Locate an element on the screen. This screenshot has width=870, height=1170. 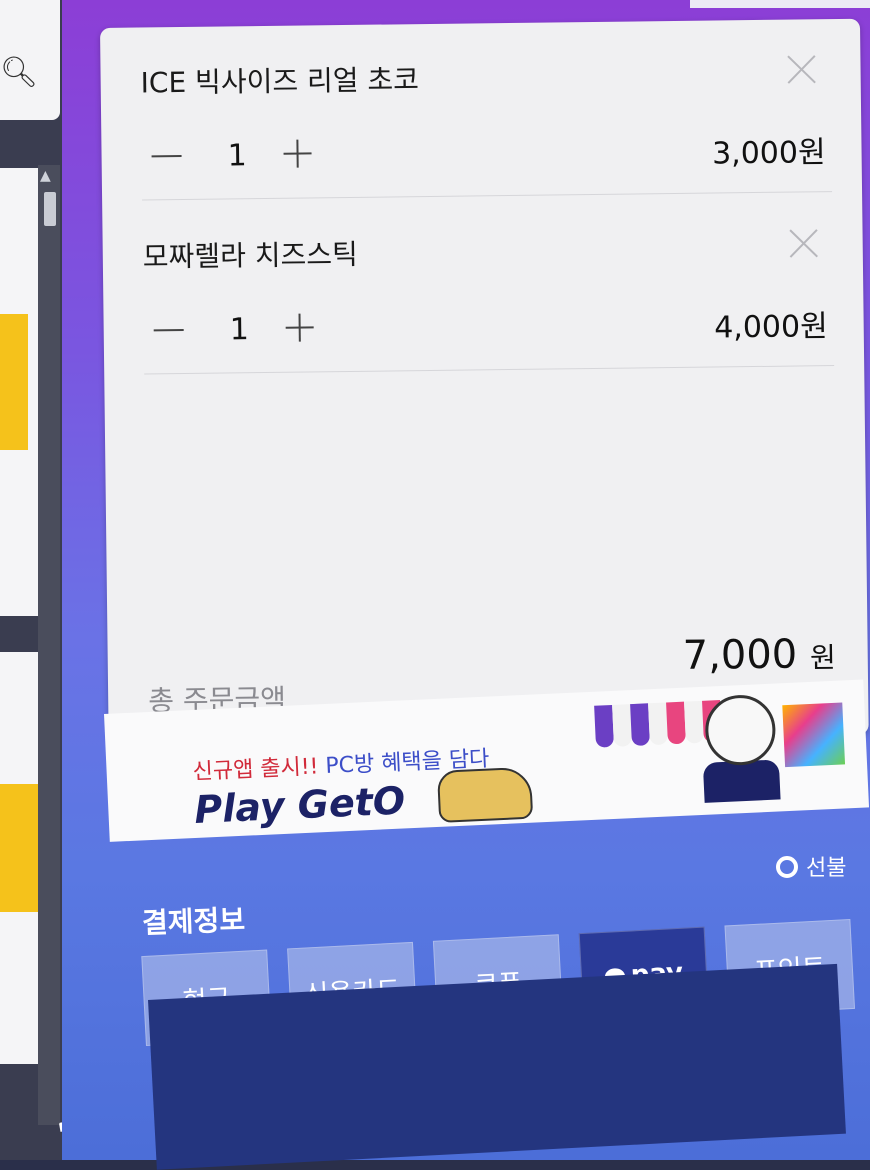
cat-mascot-icon is located at coordinates (485, 794).